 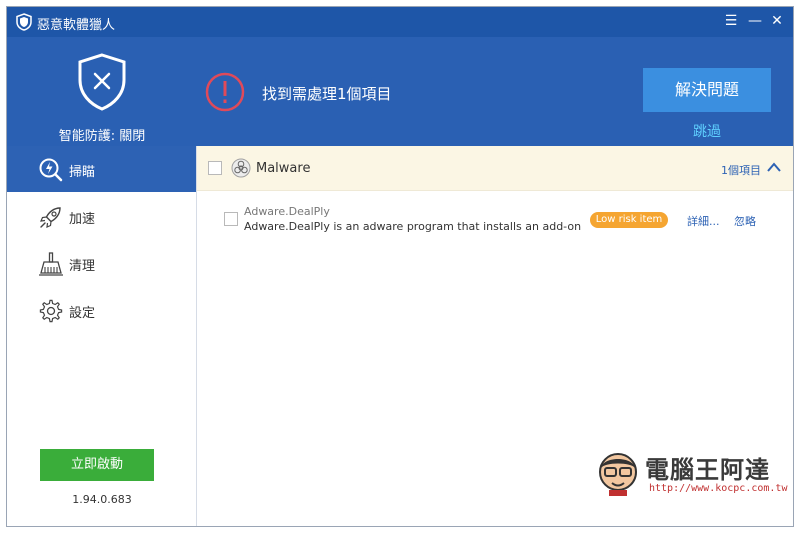 What do you see at coordinates (97, 465) in the screenshot?
I see `start-now-button: 立即啟動` at bounding box center [97, 465].